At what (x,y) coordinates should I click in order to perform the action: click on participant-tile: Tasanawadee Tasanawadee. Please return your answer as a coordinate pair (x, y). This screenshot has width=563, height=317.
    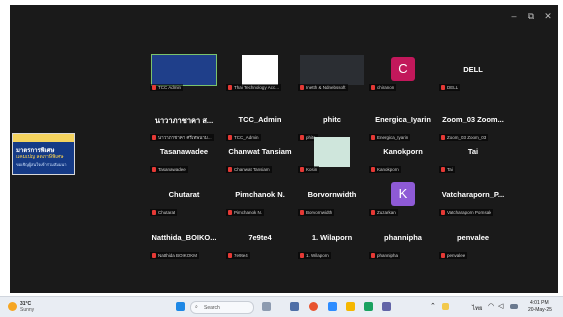
    Looking at the image, I should click on (184, 155).